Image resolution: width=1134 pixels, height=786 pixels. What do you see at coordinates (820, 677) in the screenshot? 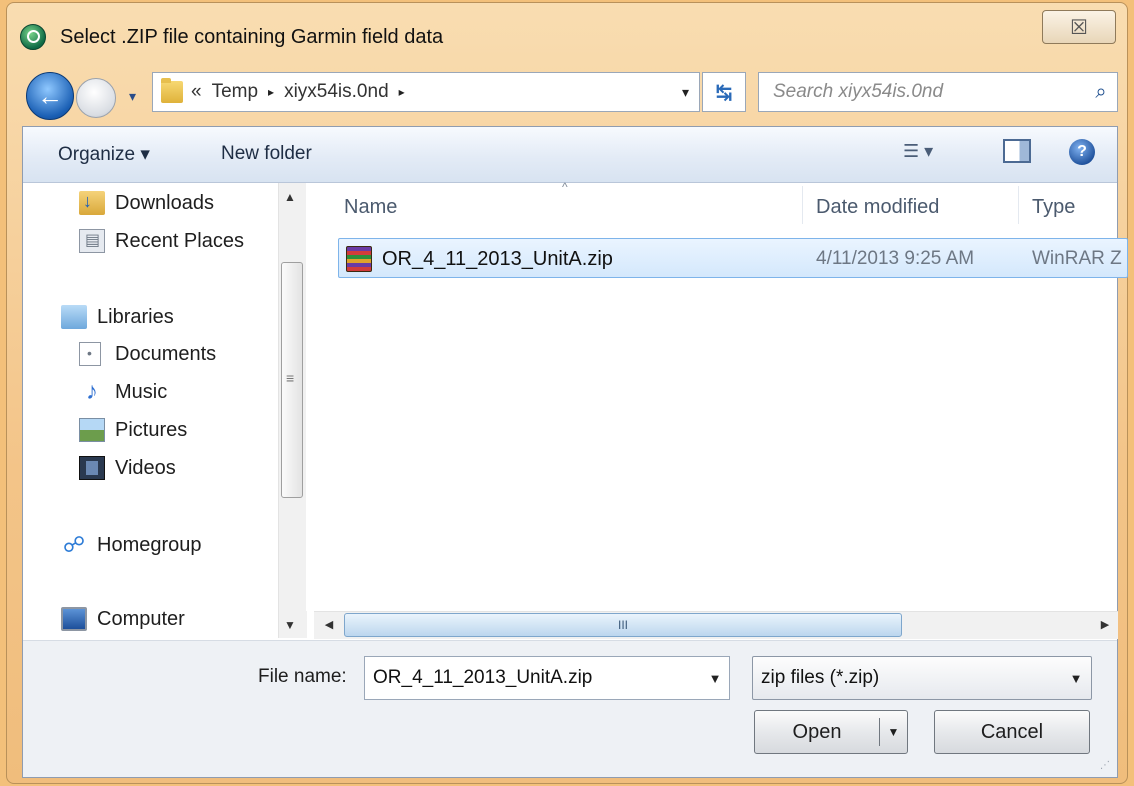
I see `file-type-value: zip files (*.zip)` at bounding box center [820, 677].